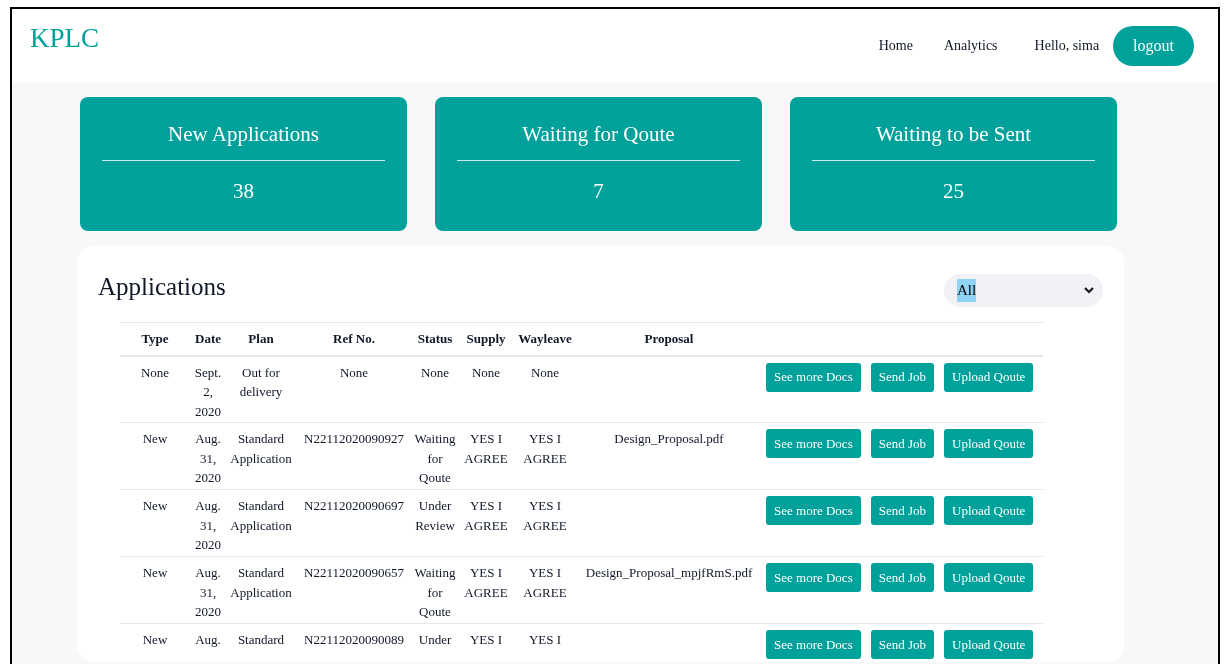  What do you see at coordinates (435, 639) in the screenshot?
I see `table-cell: Under` at bounding box center [435, 639].